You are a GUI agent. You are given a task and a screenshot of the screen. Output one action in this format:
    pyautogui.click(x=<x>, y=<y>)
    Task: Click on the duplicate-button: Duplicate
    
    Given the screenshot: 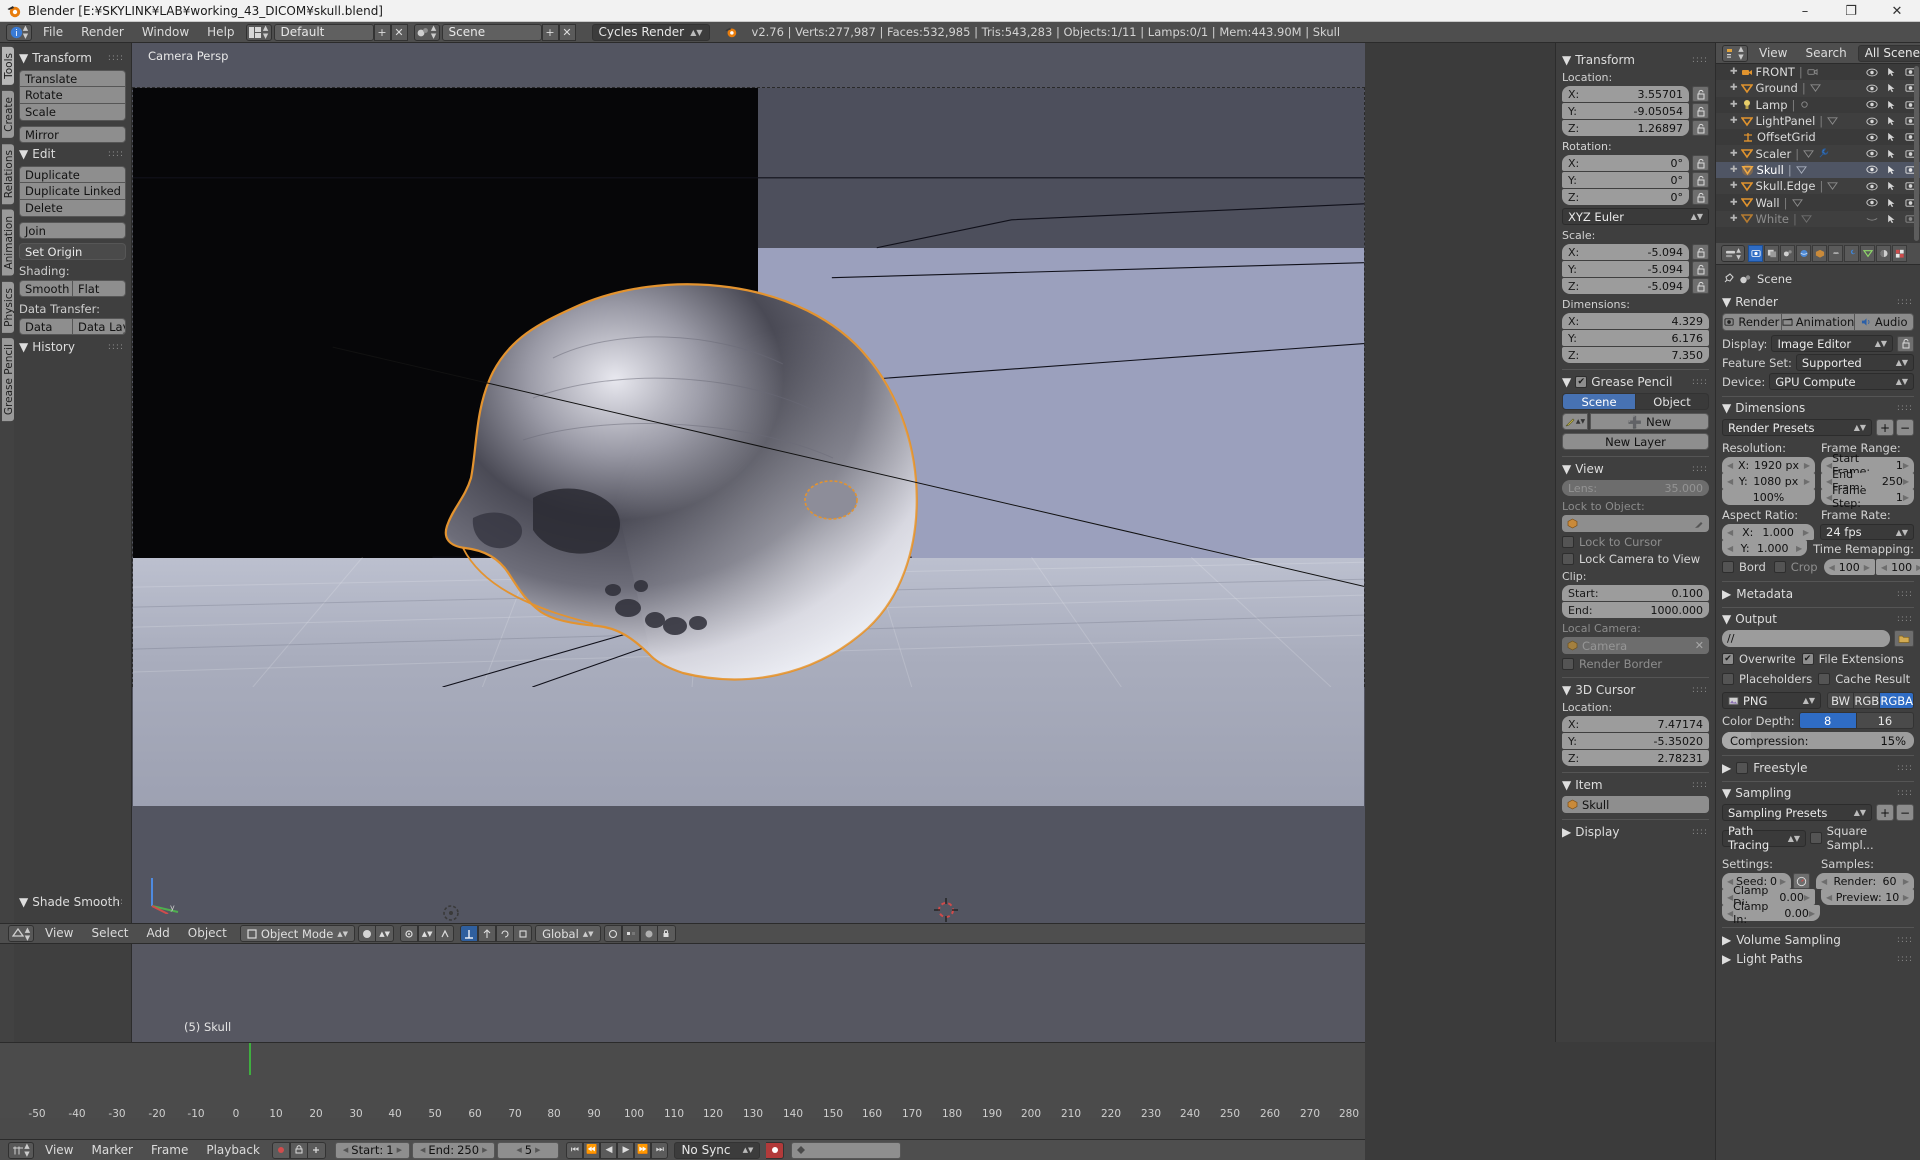 What is the action you would take?
    pyautogui.click(x=72, y=174)
    